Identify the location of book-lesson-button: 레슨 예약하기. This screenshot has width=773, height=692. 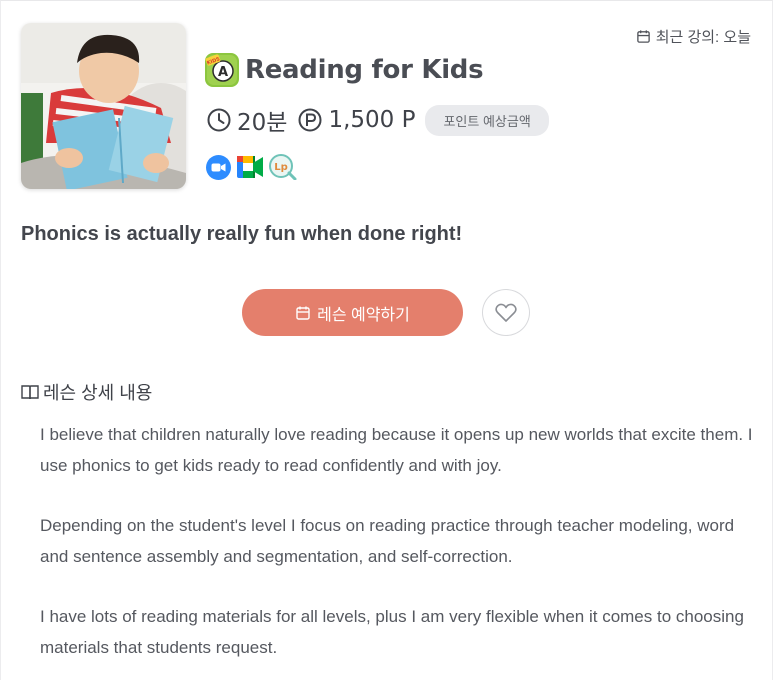
(352, 312).